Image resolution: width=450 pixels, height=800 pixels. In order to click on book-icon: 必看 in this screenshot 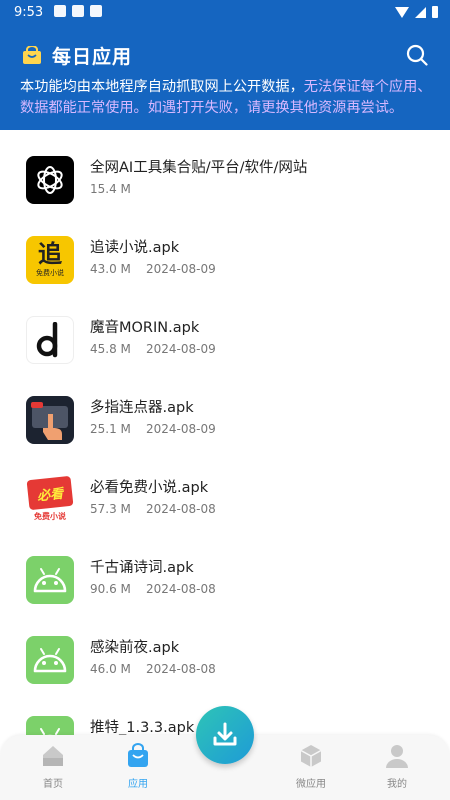, I will do `click(50, 493)`.